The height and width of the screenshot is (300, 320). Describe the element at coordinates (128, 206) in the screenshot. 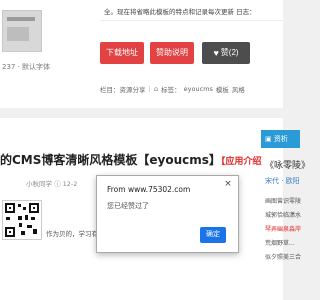

I see `dialog-message: 您已经赞过了` at that location.